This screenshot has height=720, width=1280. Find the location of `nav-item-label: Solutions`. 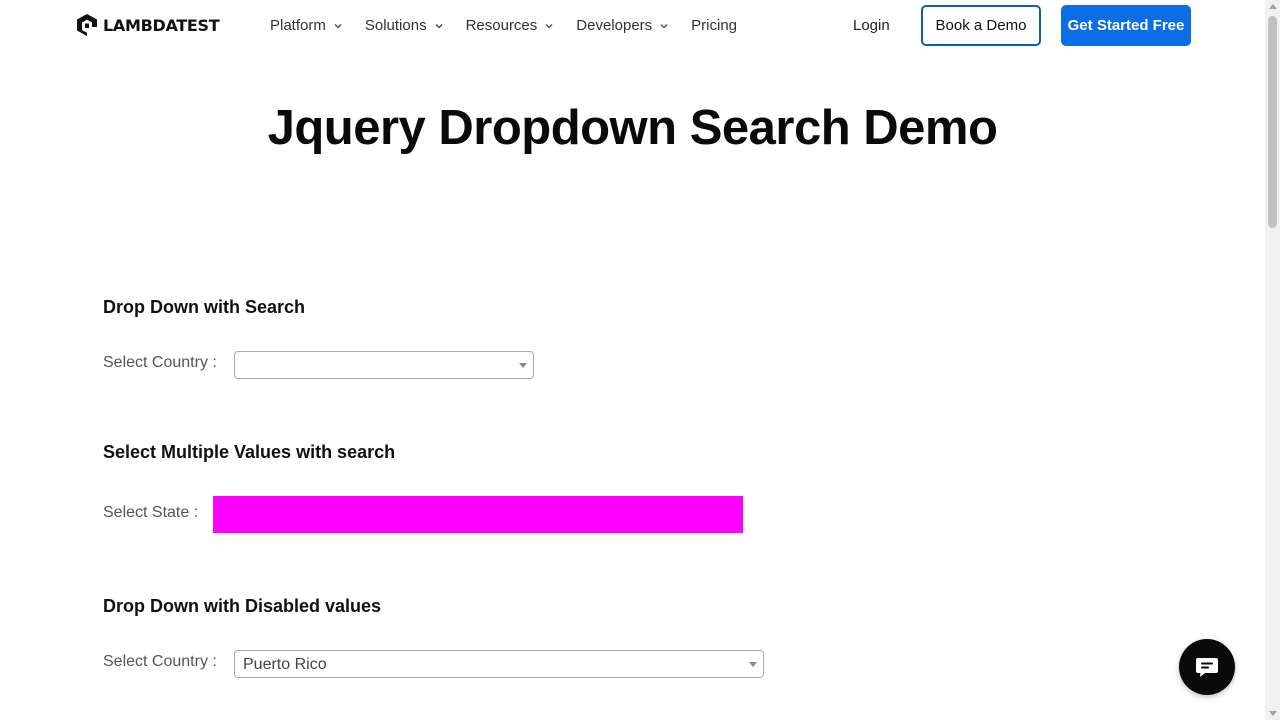

nav-item-label: Solutions is located at coordinates (395, 25).